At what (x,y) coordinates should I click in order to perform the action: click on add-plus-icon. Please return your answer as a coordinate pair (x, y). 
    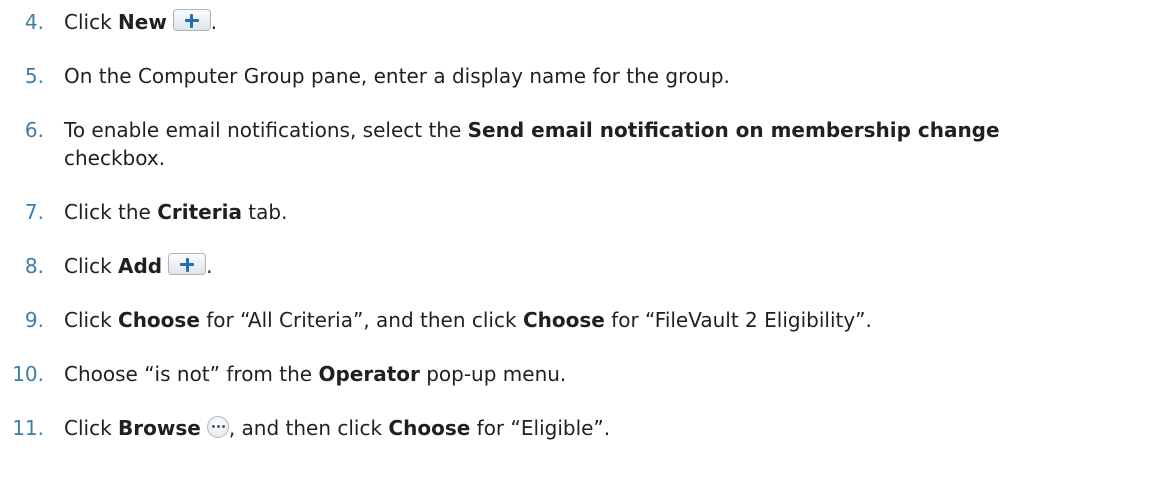
    Looking at the image, I should click on (187, 264).